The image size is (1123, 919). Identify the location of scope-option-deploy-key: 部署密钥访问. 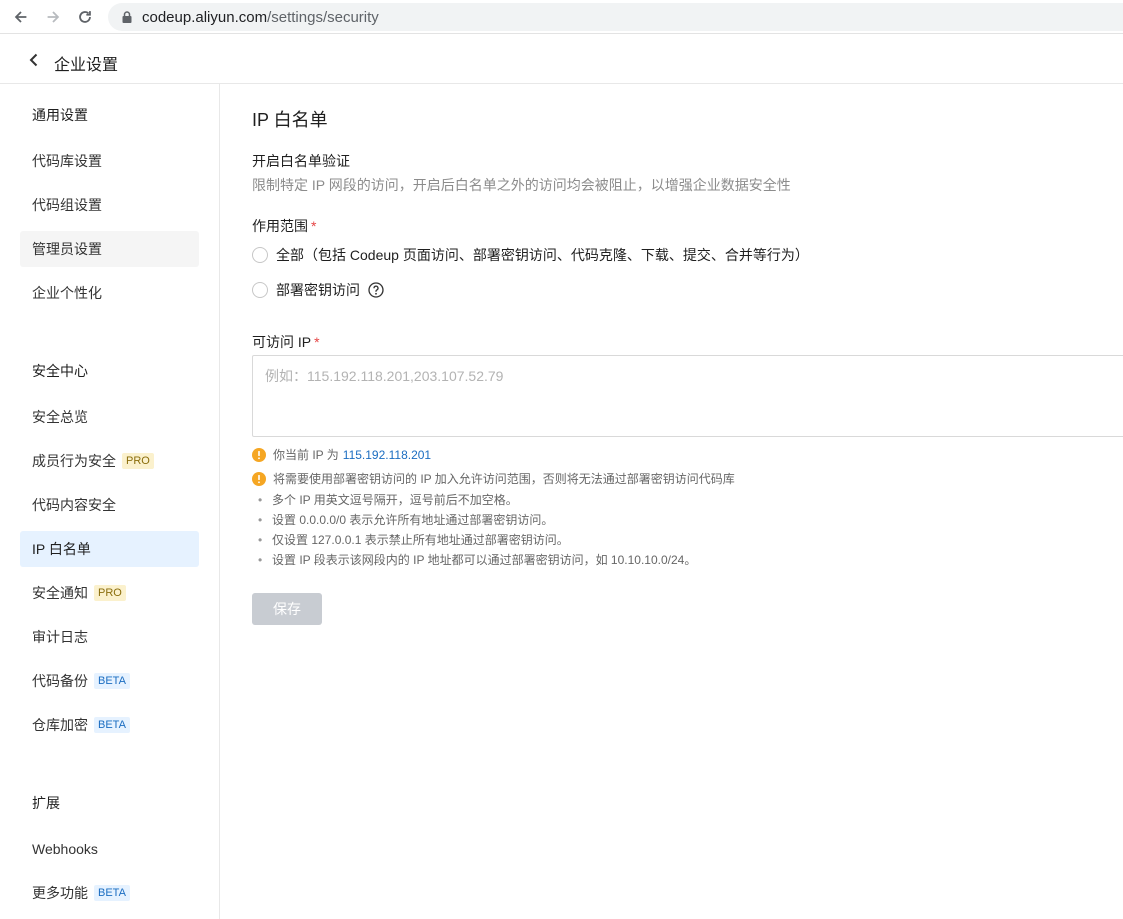
(318, 290).